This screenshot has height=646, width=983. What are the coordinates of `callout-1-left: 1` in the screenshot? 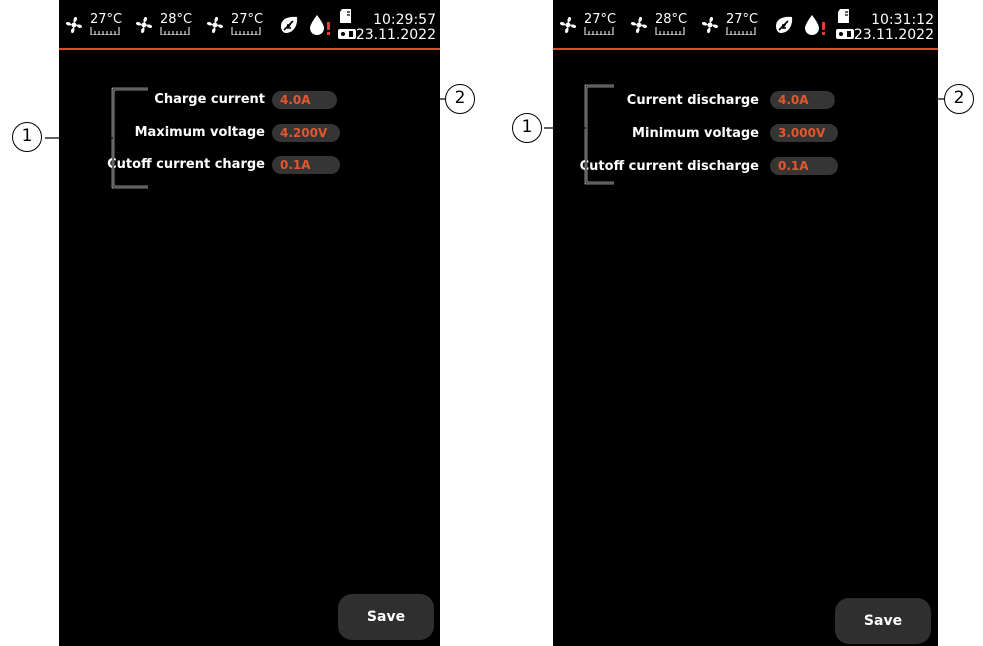 It's located at (27, 137).